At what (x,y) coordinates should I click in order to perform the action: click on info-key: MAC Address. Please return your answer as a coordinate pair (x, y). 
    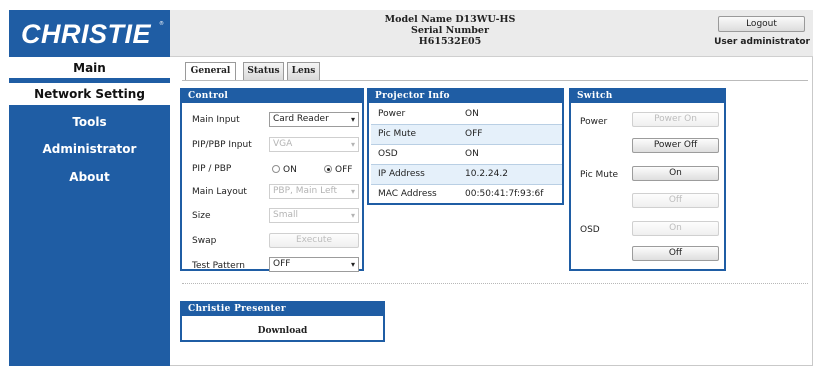
    Looking at the image, I should click on (407, 194).